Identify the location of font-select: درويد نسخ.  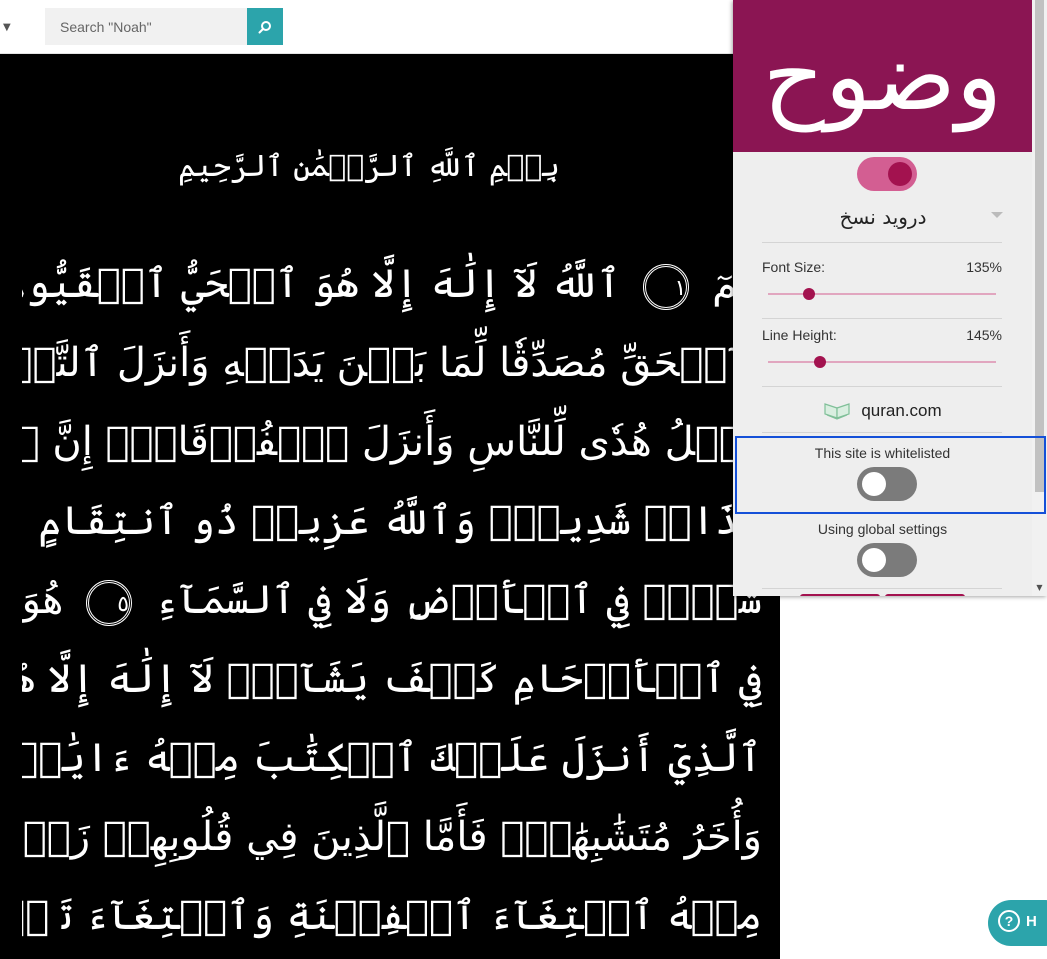
(883, 217).